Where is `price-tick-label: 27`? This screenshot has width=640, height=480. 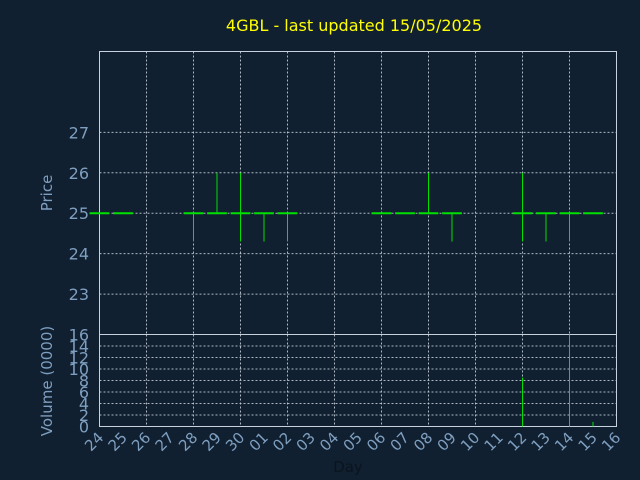
price-tick-label: 27 is located at coordinates (79, 132).